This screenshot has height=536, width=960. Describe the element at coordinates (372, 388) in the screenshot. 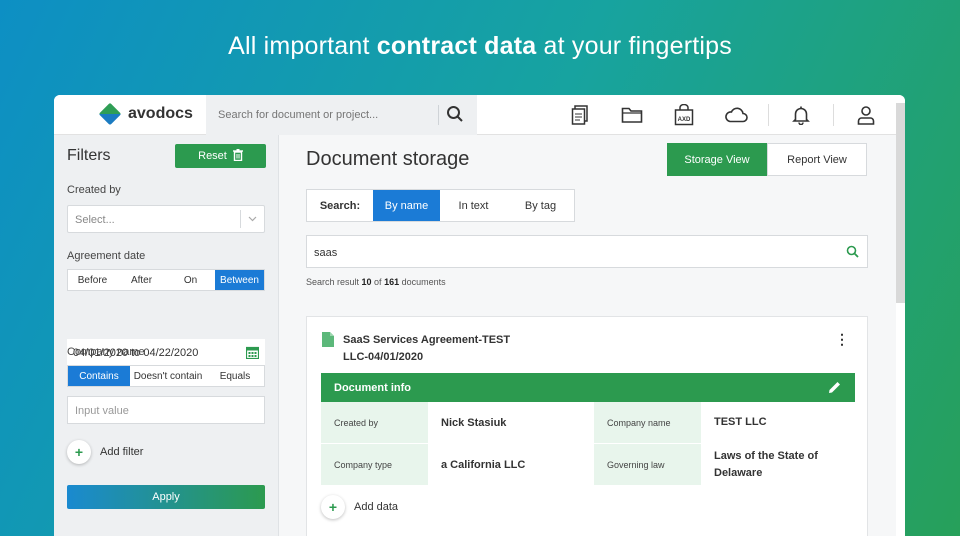

I see `document-info-title: Document info` at that location.